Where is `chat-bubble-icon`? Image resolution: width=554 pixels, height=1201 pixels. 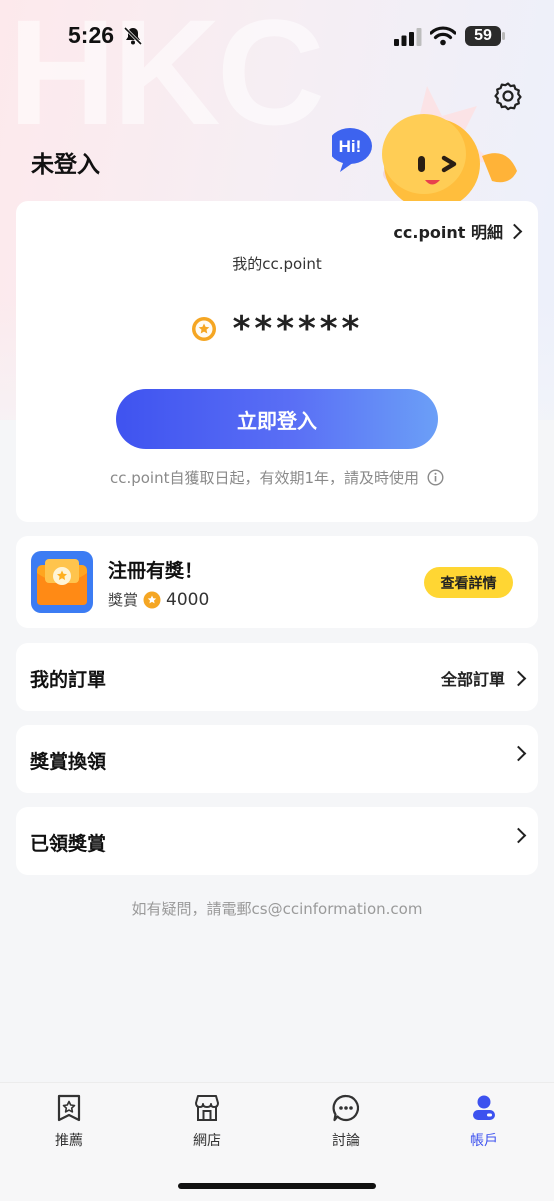 chat-bubble-icon is located at coordinates (346, 1108).